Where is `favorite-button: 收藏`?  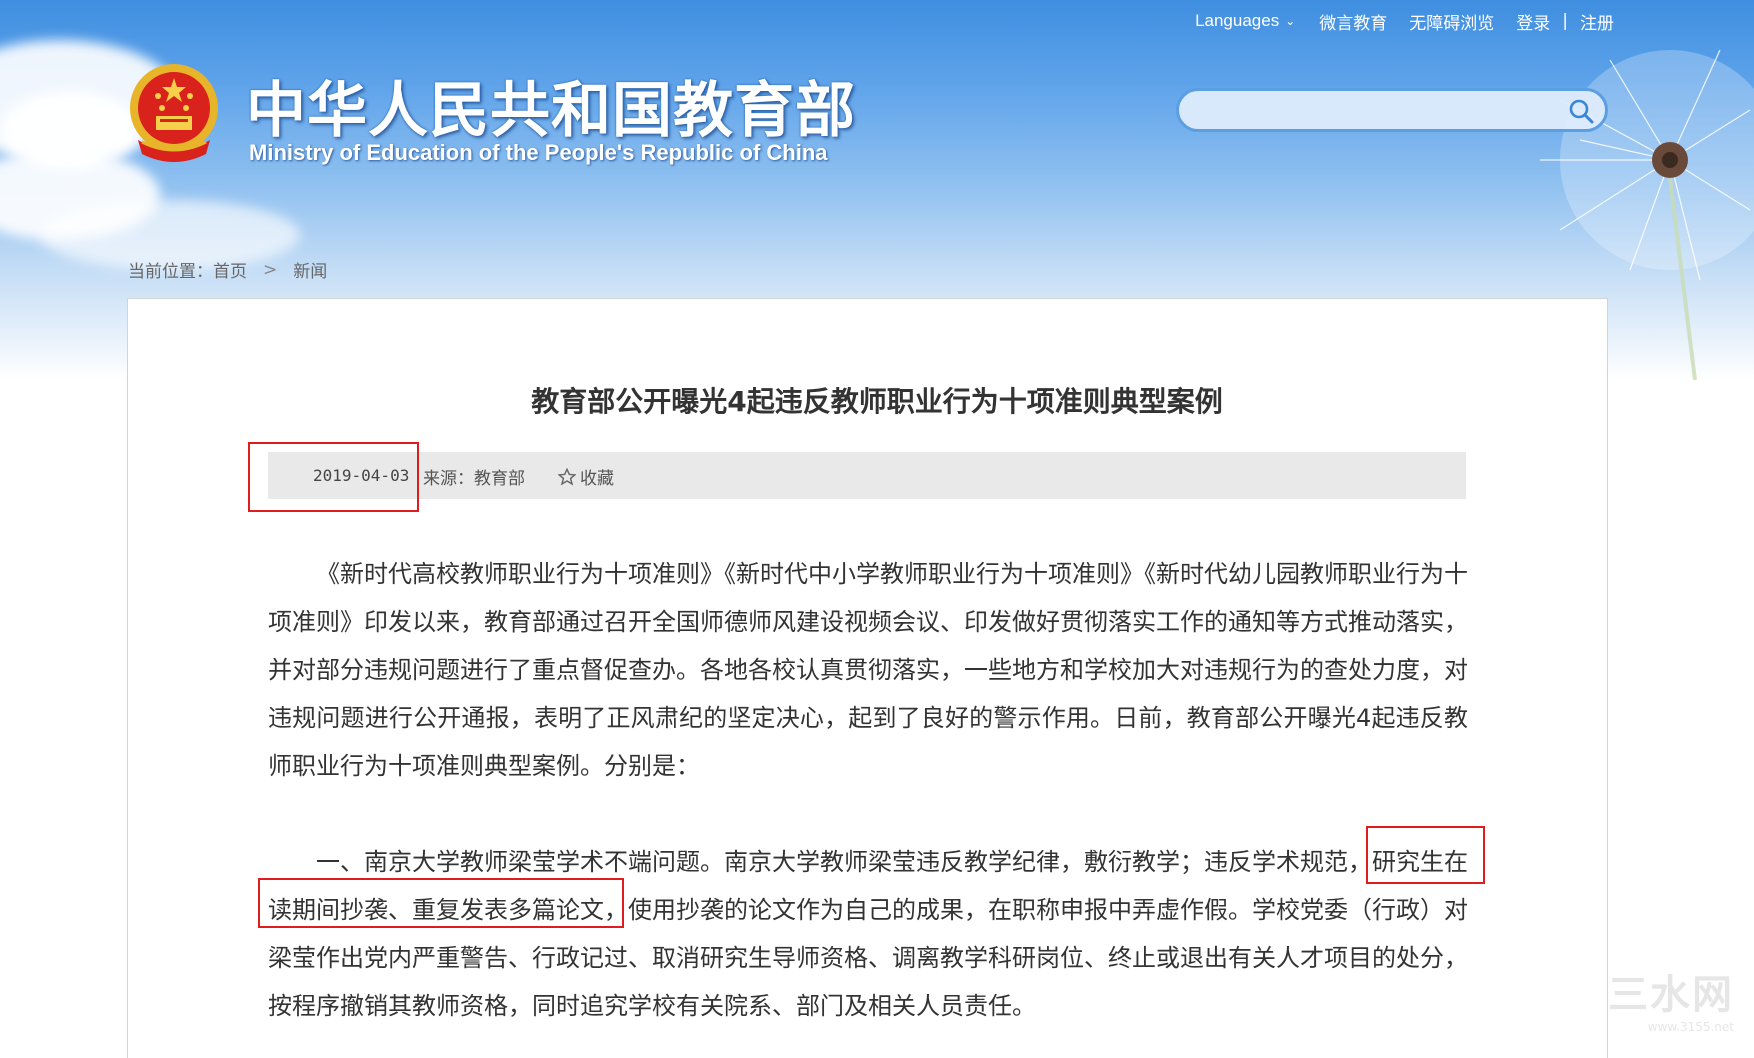 favorite-button: 收藏 is located at coordinates (586, 476).